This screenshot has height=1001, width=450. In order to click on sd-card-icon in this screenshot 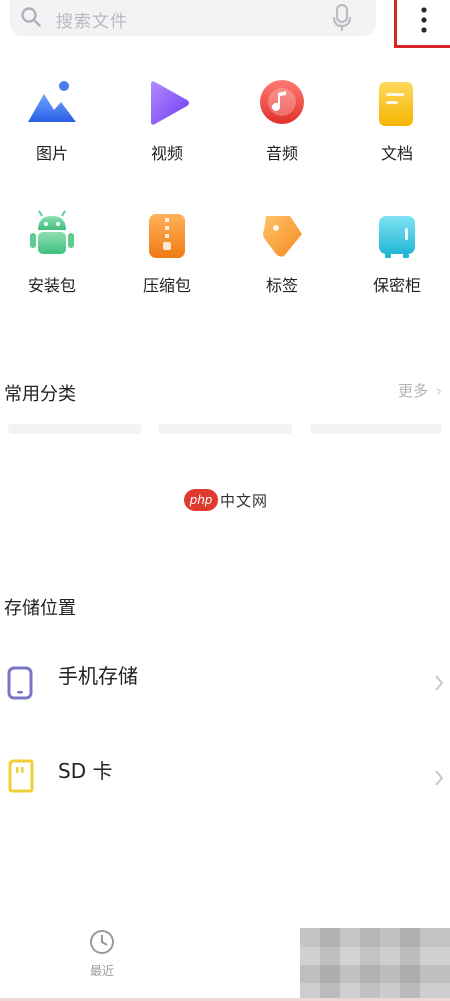, I will do `click(21, 776)`.